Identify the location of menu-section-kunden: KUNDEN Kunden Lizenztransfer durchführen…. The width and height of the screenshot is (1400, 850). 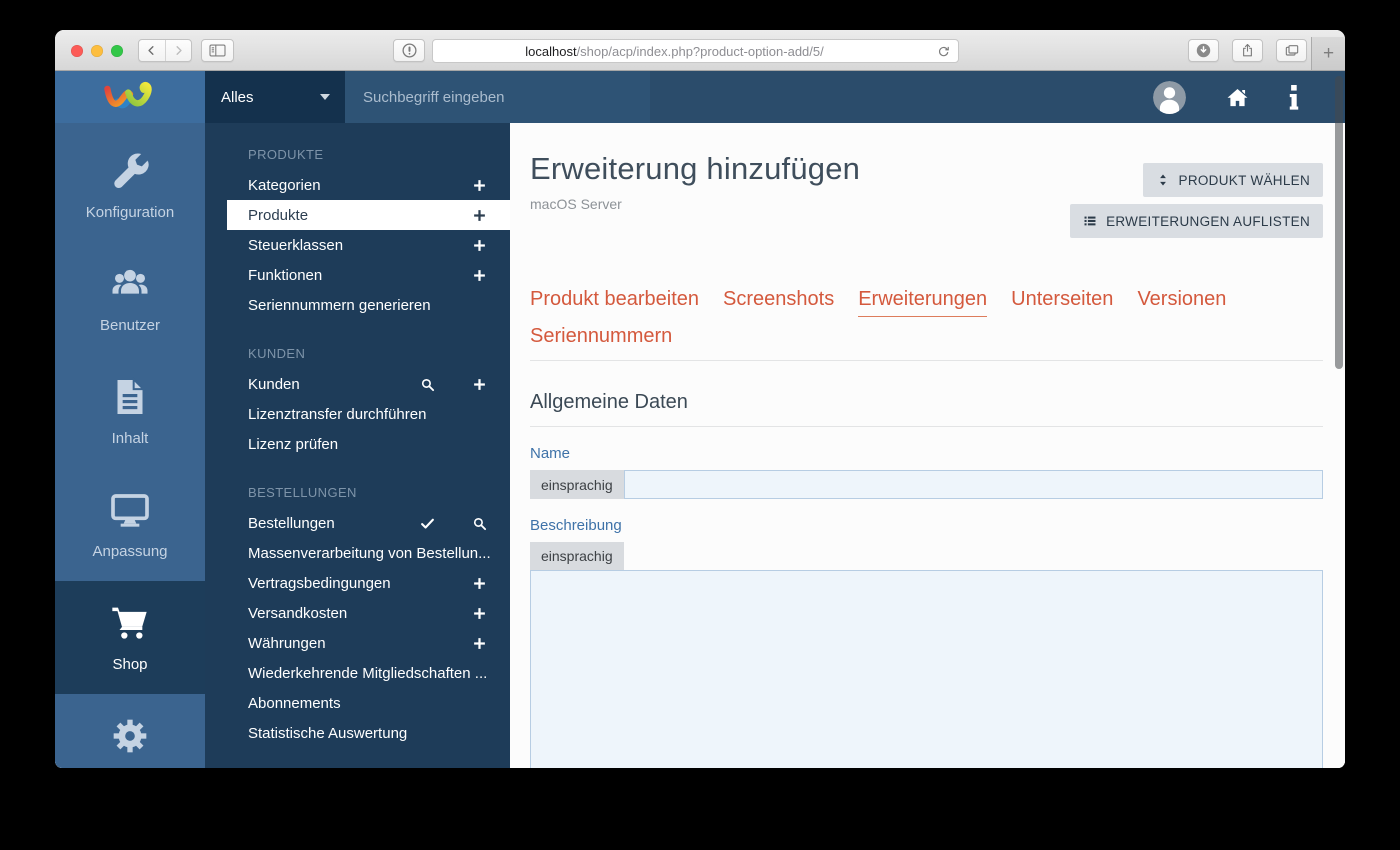
(357, 402).